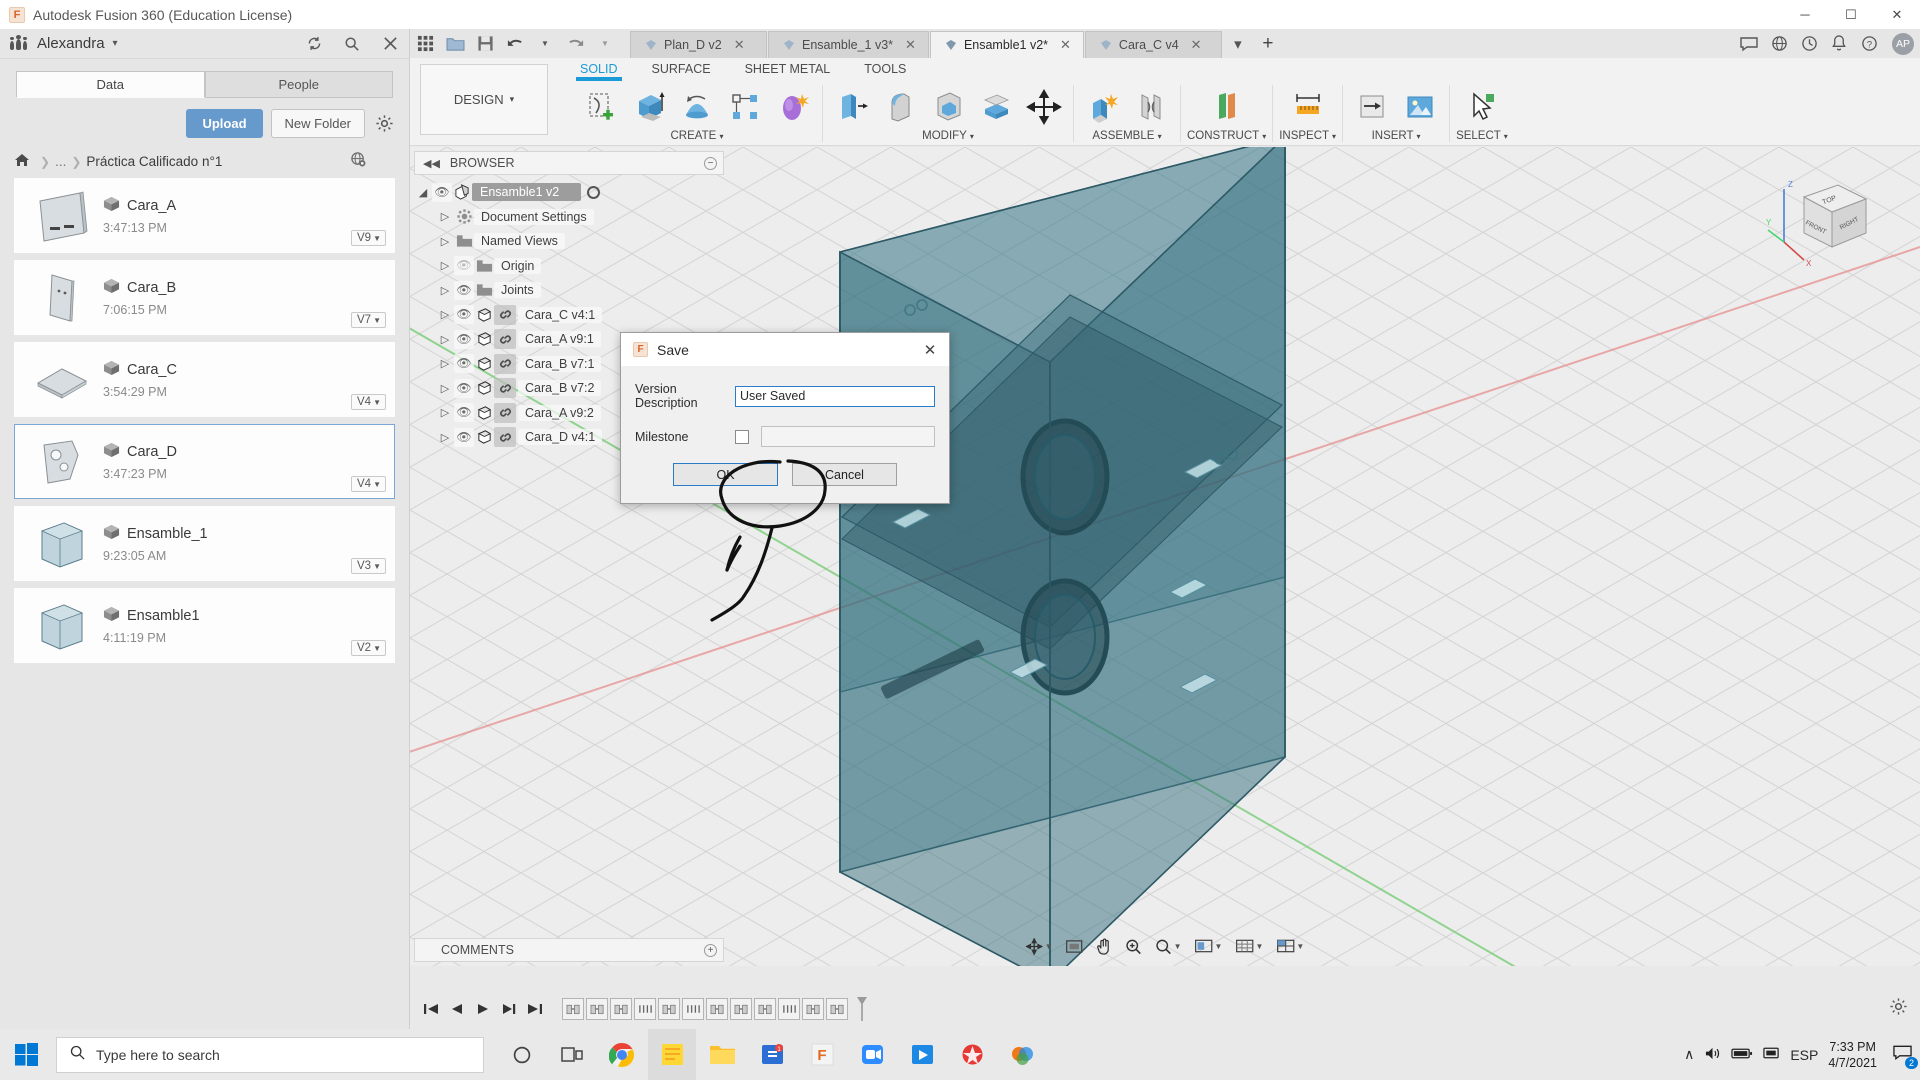 The width and height of the screenshot is (1920, 1080). Describe the element at coordinates (1749, 43) in the screenshot. I see `comment-icon` at that location.